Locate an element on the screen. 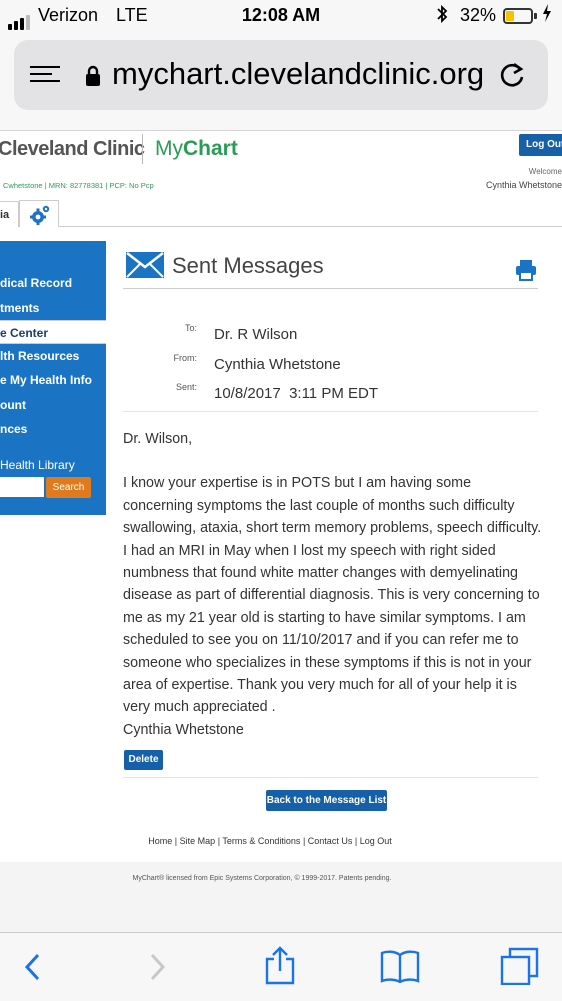 Image resolution: width=562 pixels, height=1001 pixels. bookmarks-icon is located at coordinates (400, 968).